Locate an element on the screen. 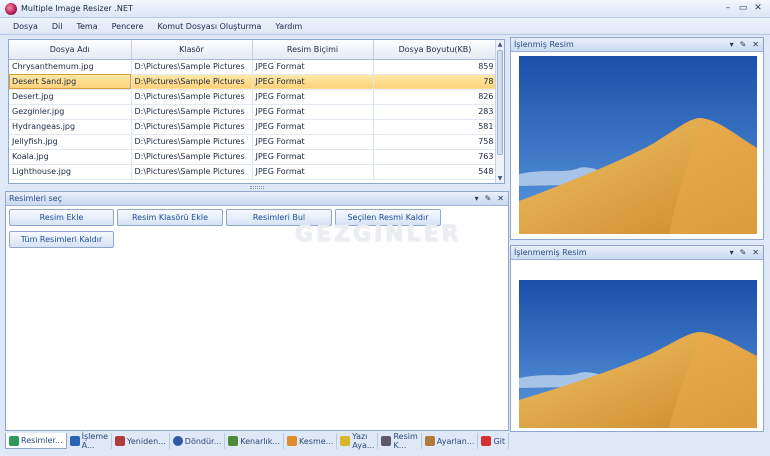 The height and width of the screenshot is (456, 770). images-icon is located at coordinates (14, 440).